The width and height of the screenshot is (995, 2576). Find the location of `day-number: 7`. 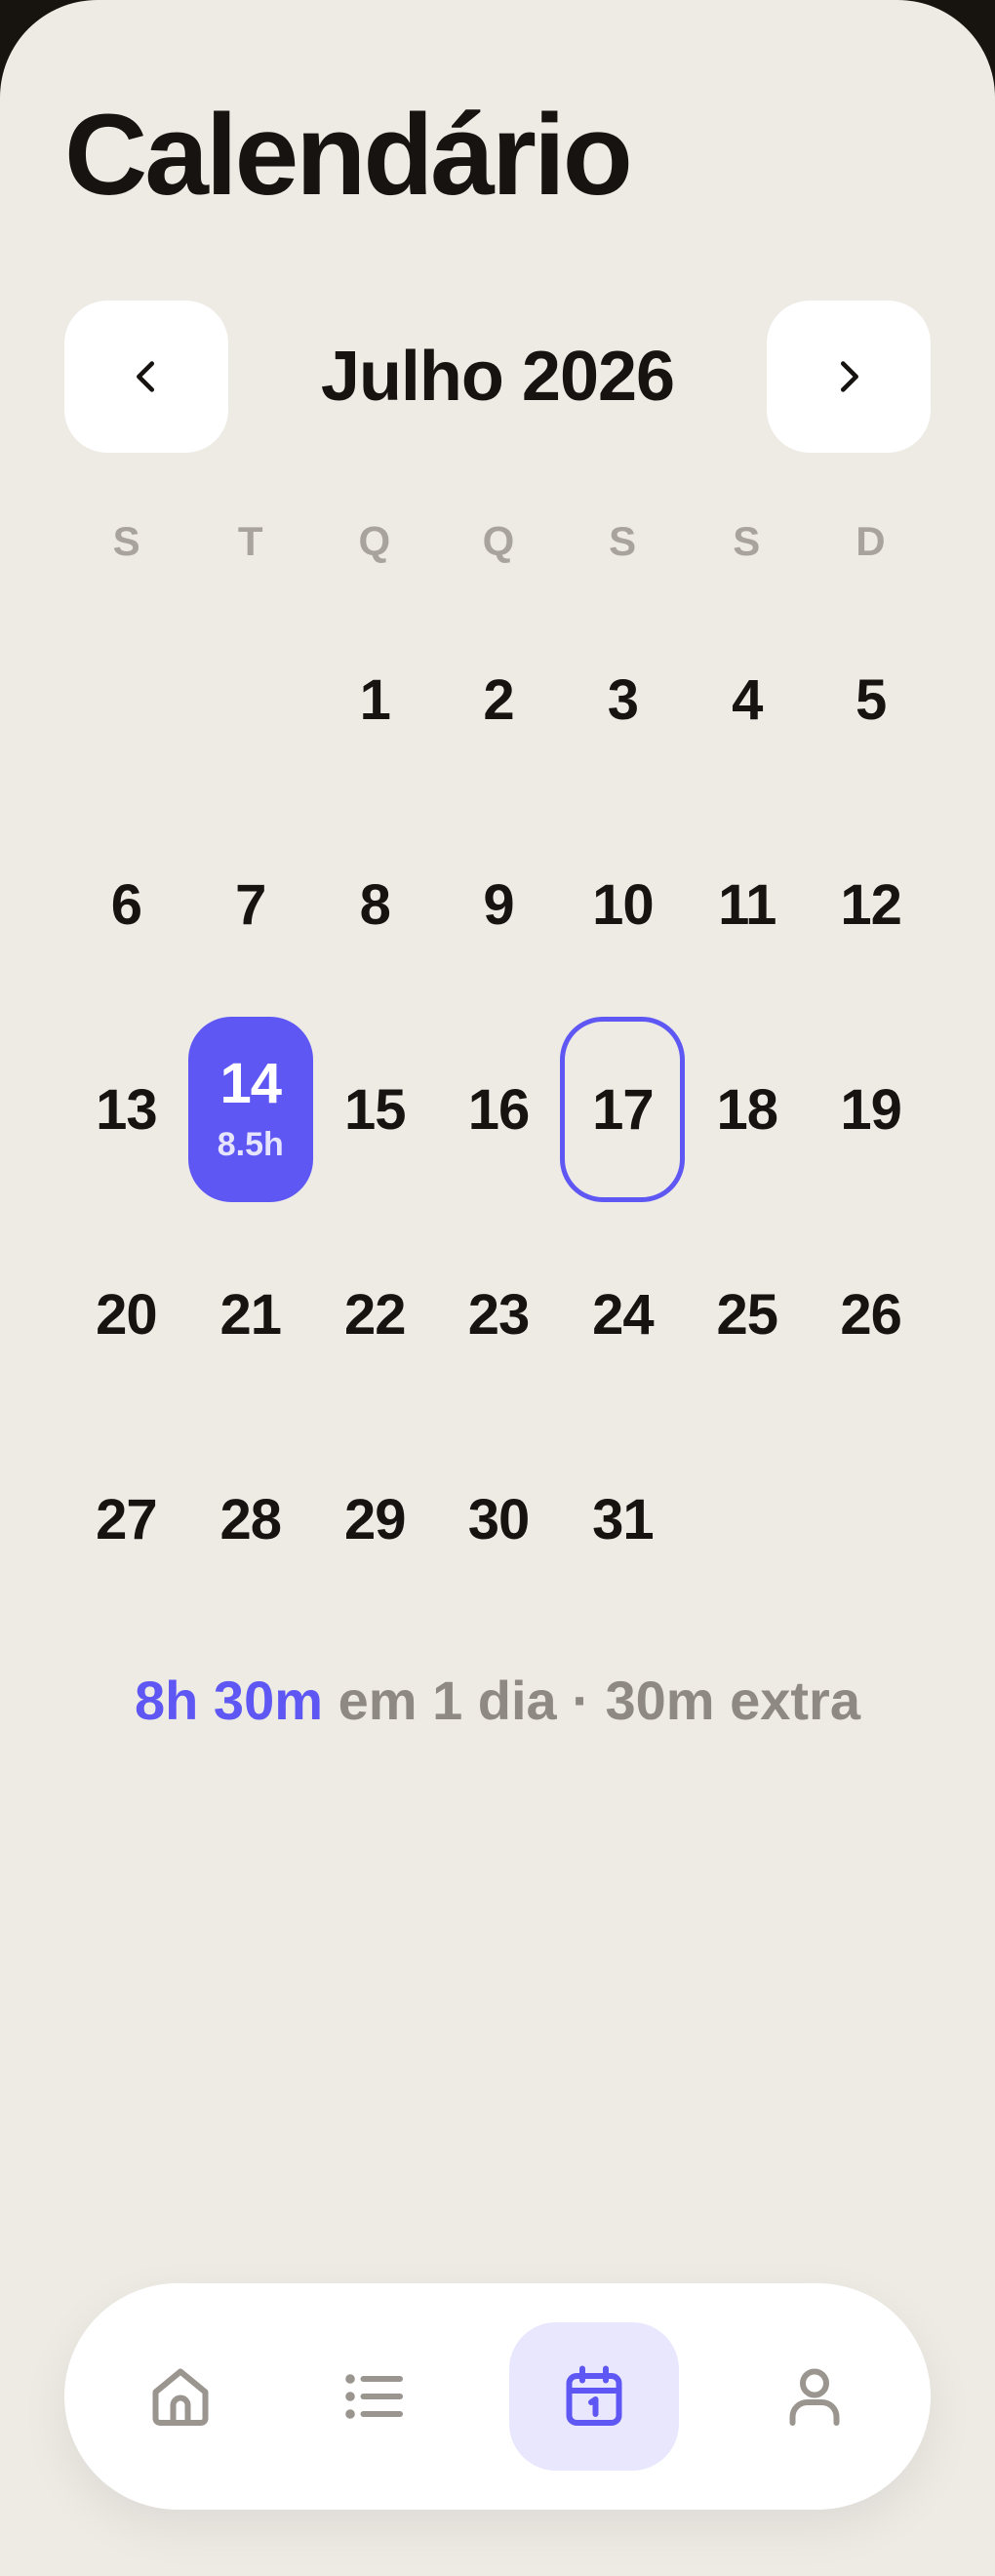

day-number: 7 is located at coordinates (251, 904).